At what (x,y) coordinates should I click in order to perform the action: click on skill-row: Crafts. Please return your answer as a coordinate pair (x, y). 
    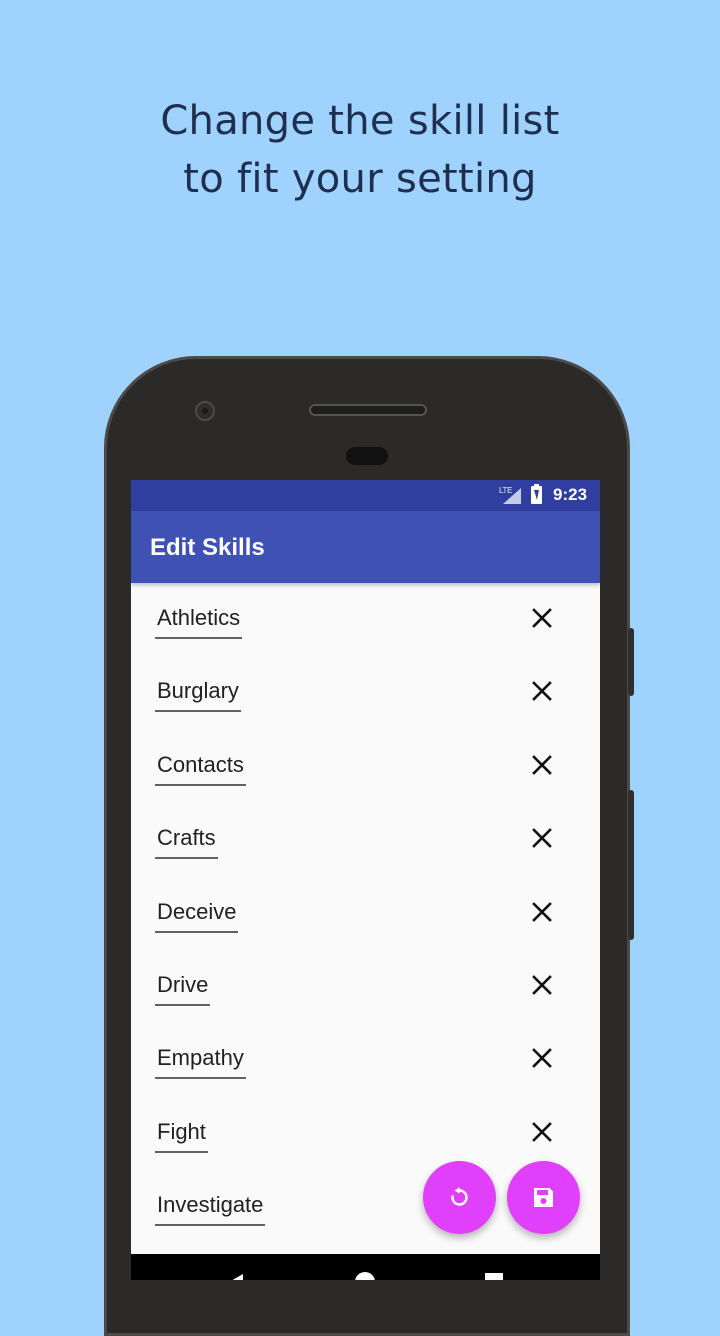
    Looking at the image, I should click on (365, 839).